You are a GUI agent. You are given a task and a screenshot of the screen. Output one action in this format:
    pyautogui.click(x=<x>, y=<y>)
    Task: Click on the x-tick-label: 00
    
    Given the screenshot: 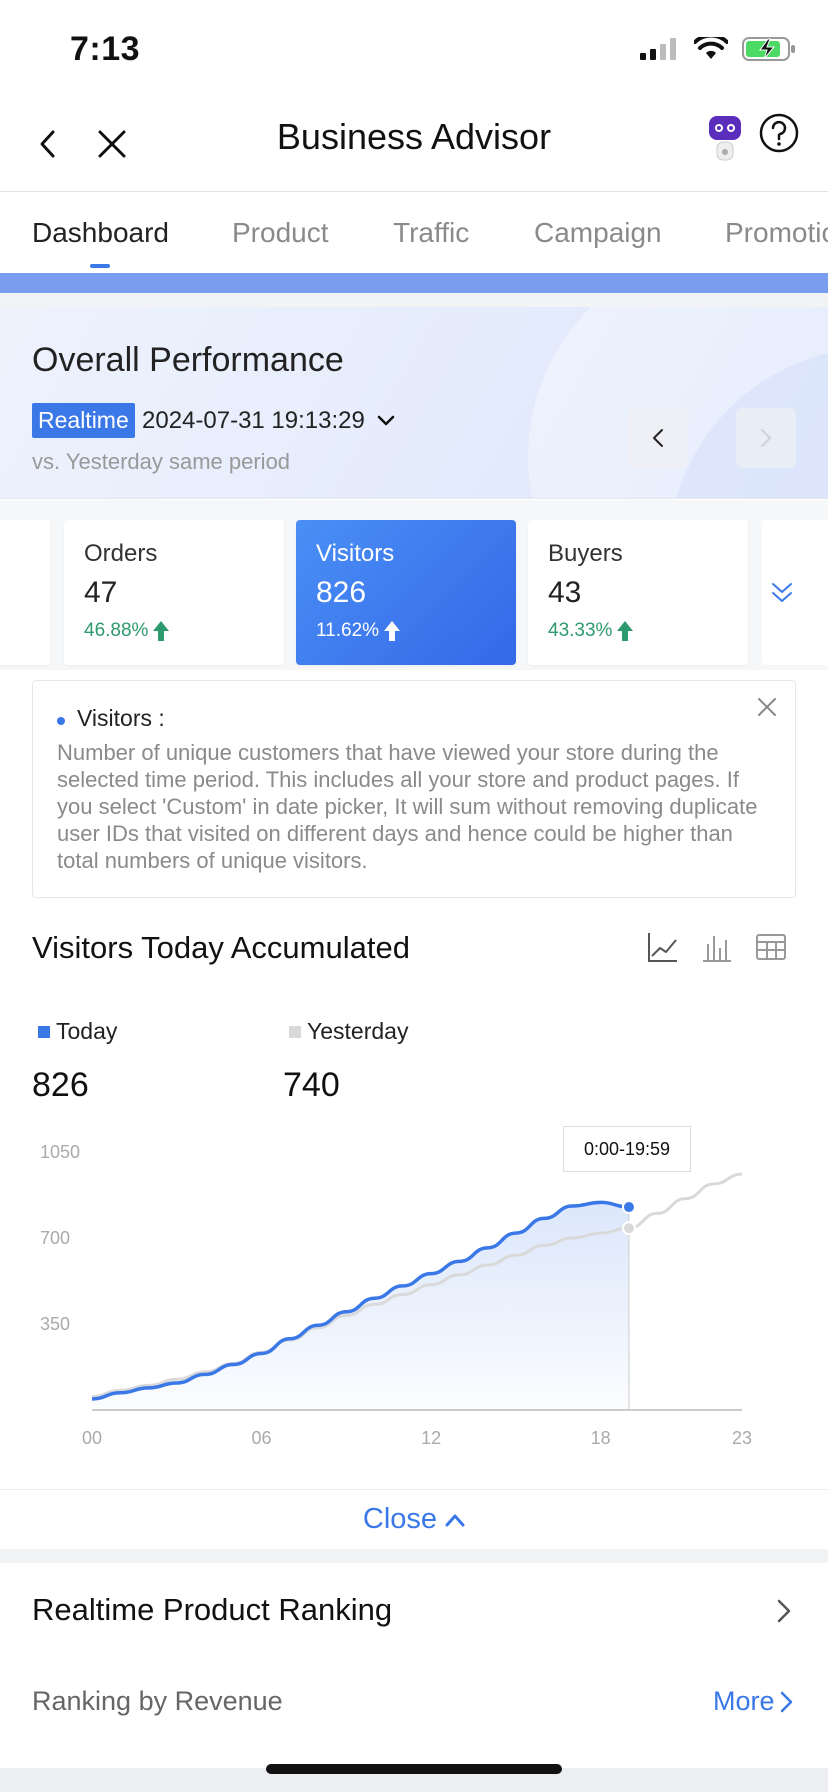 What is the action you would take?
    pyautogui.click(x=92, y=1438)
    